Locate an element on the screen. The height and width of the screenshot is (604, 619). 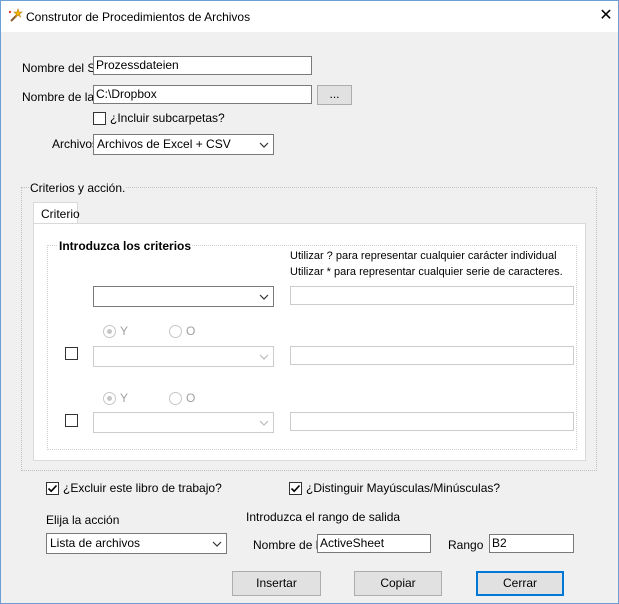
cerrar-button: Cerrar is located at coordinates (520, 583).